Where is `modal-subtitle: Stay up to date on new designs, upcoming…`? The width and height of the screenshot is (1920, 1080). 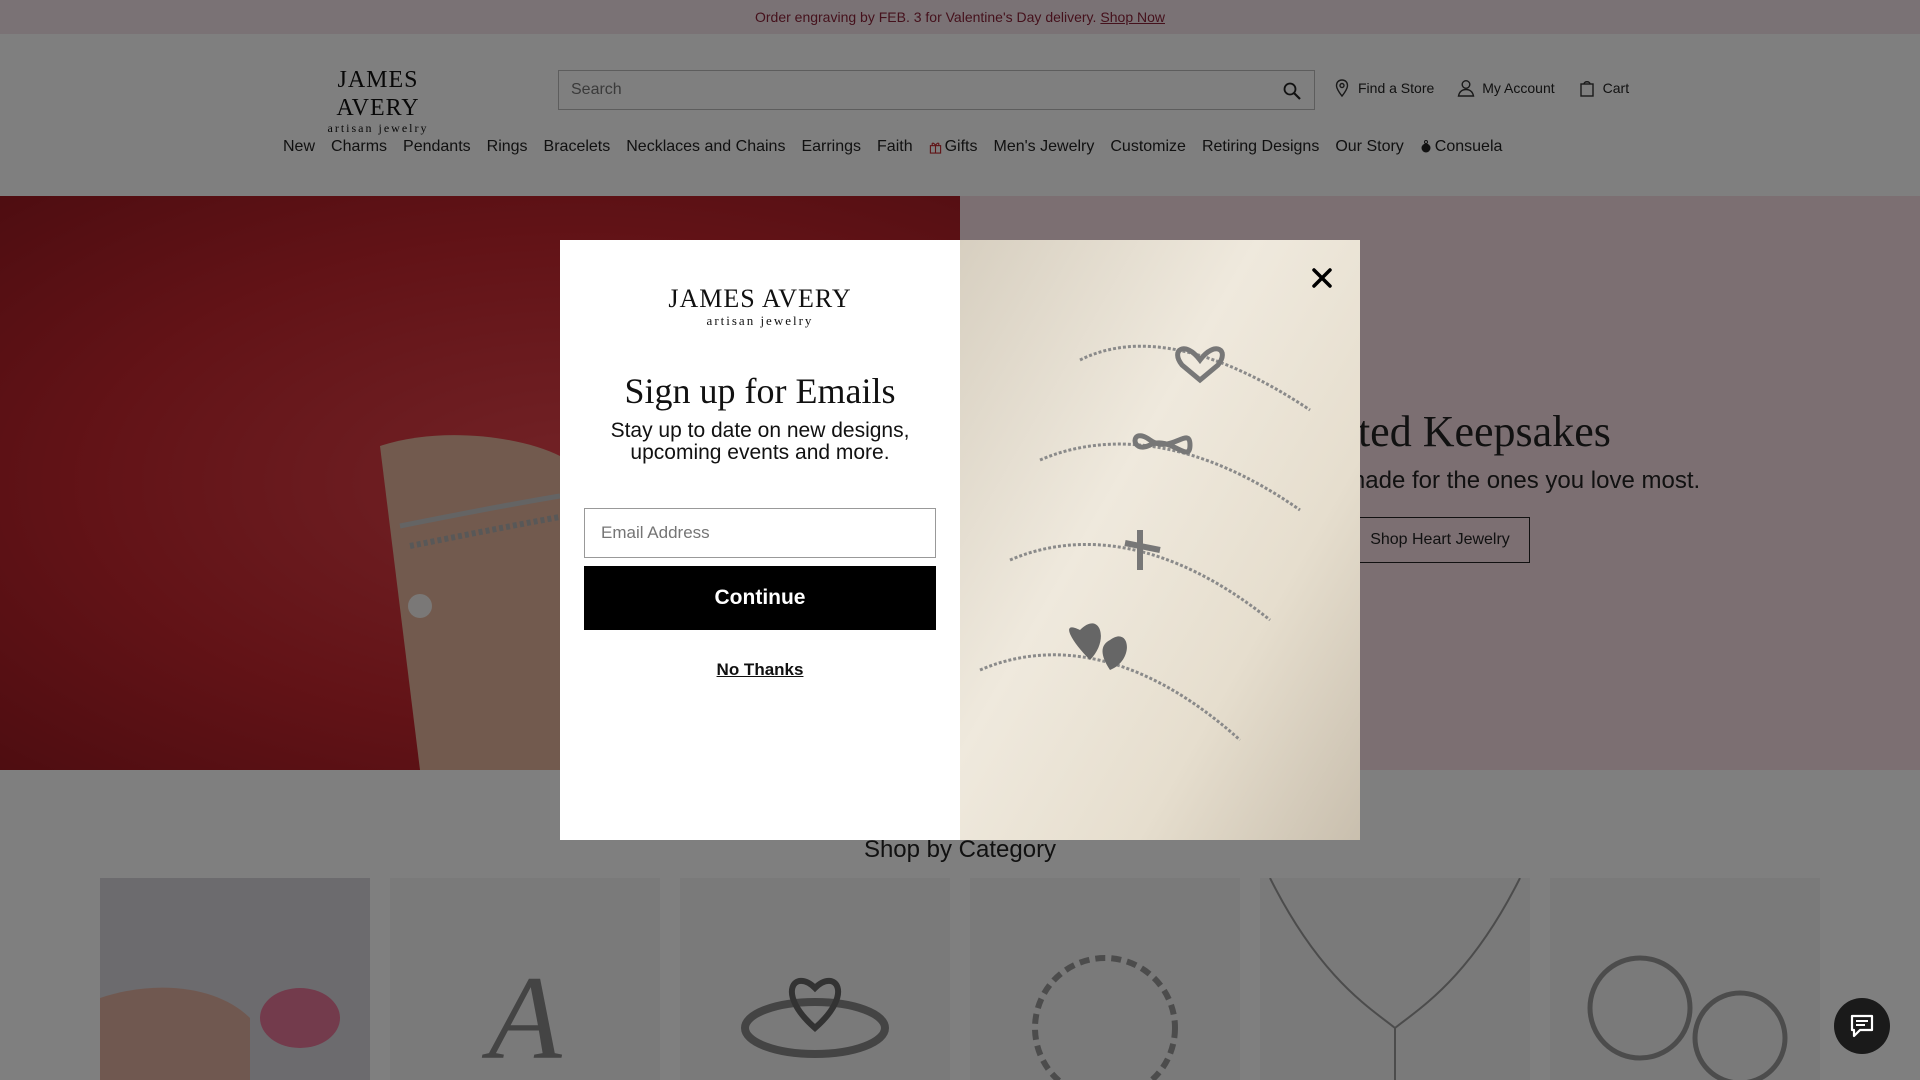
modal-subtitle: Stay up to date on new designs, upcoming… is located at coordinates (760, 441).